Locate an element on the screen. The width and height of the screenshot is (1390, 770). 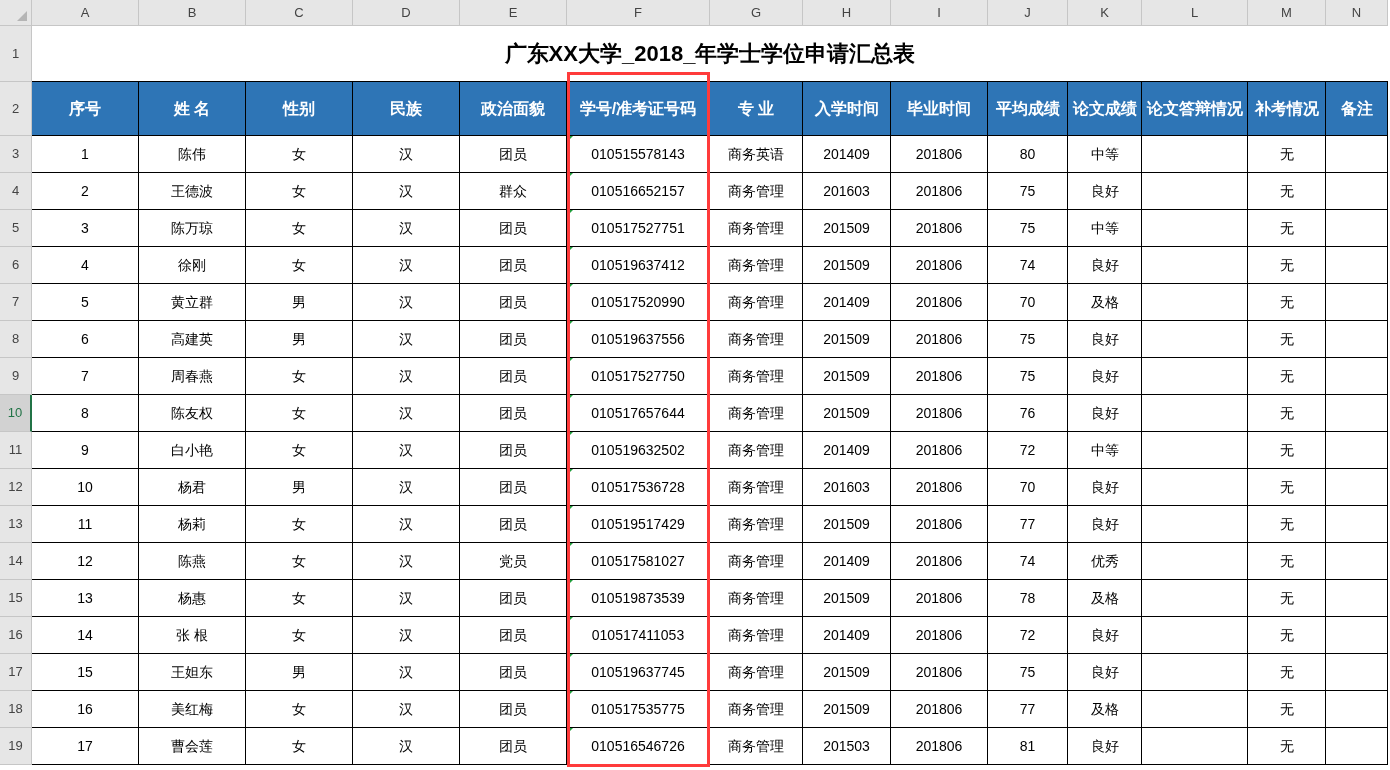
column-letter: F is located at coordinates (638, 13).